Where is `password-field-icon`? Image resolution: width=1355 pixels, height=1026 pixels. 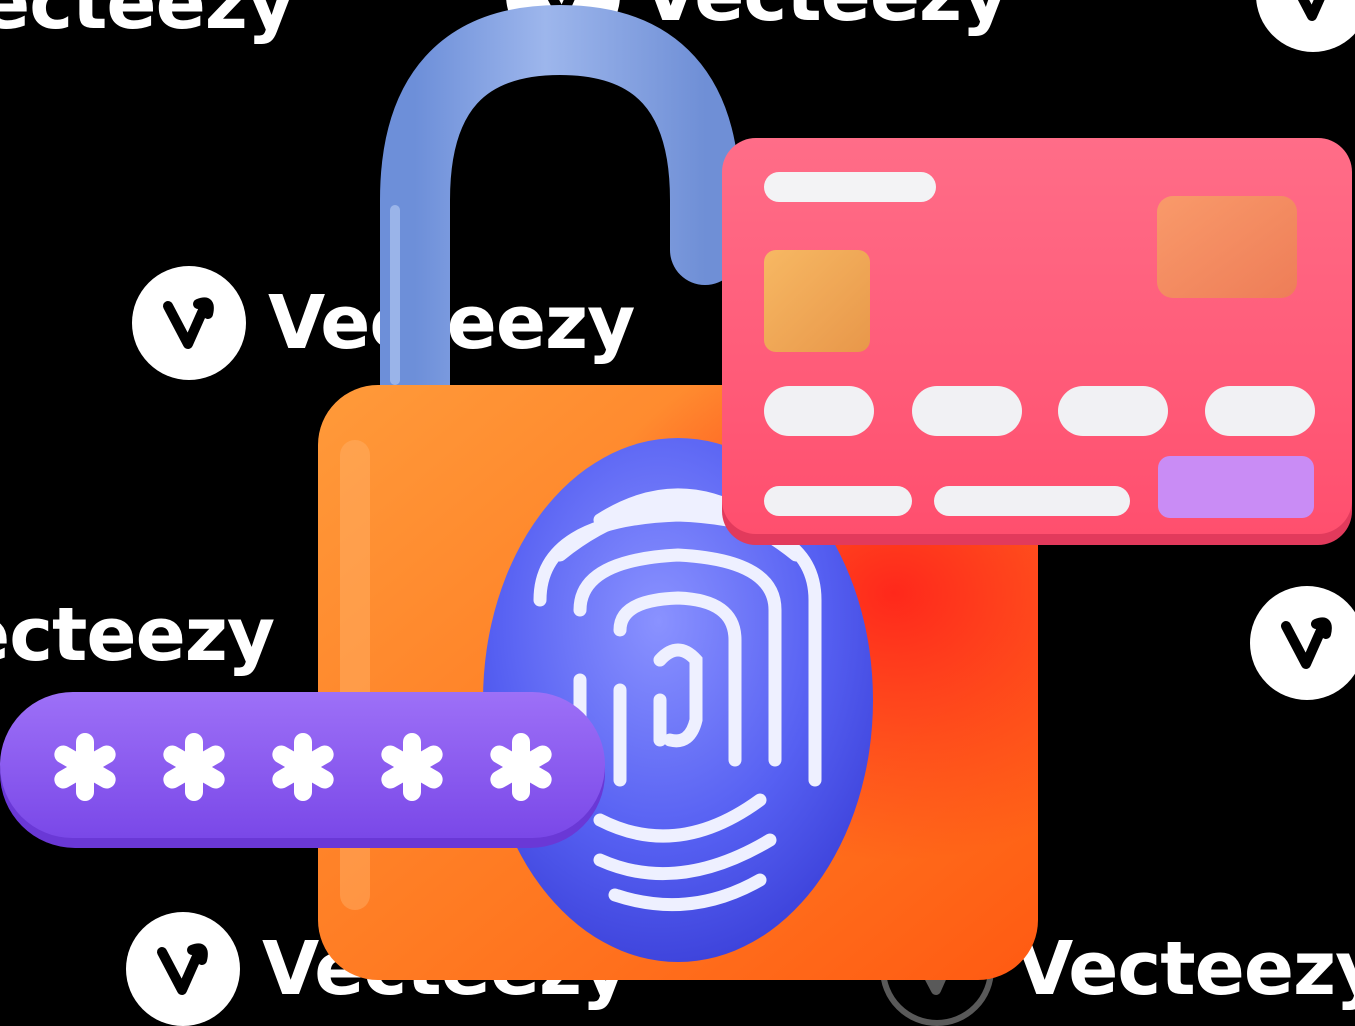 password-field-icon is located at coordinates (302, 770).